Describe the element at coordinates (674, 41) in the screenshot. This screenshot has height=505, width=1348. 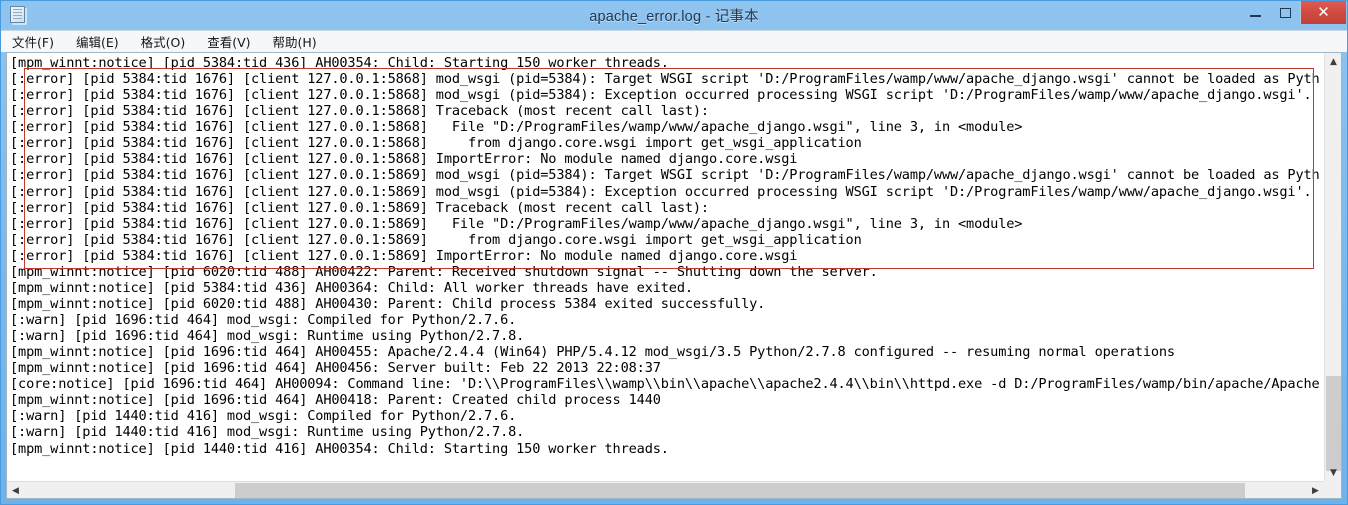
I see `menu-bar: 文件(F) 编辑(E) 格式(O) 查看(V) 帮助(H)` at that location.